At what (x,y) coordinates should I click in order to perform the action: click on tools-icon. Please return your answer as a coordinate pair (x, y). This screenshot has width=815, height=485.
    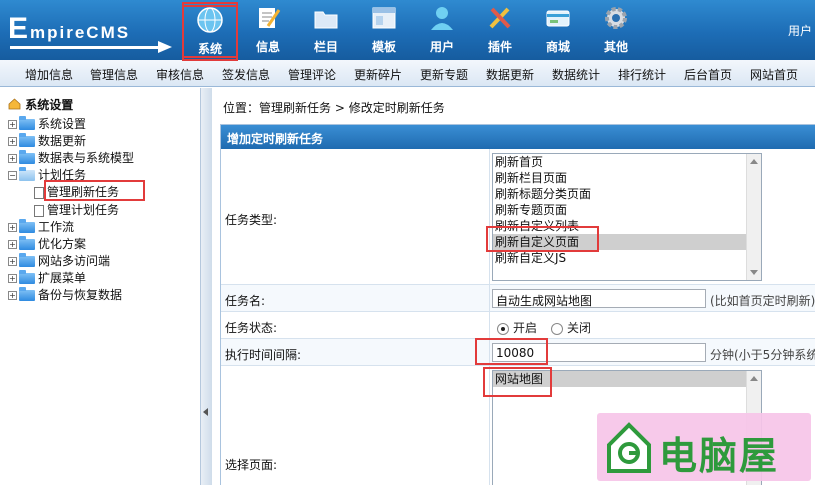
    Looking at the image, I should click on (500, 18).